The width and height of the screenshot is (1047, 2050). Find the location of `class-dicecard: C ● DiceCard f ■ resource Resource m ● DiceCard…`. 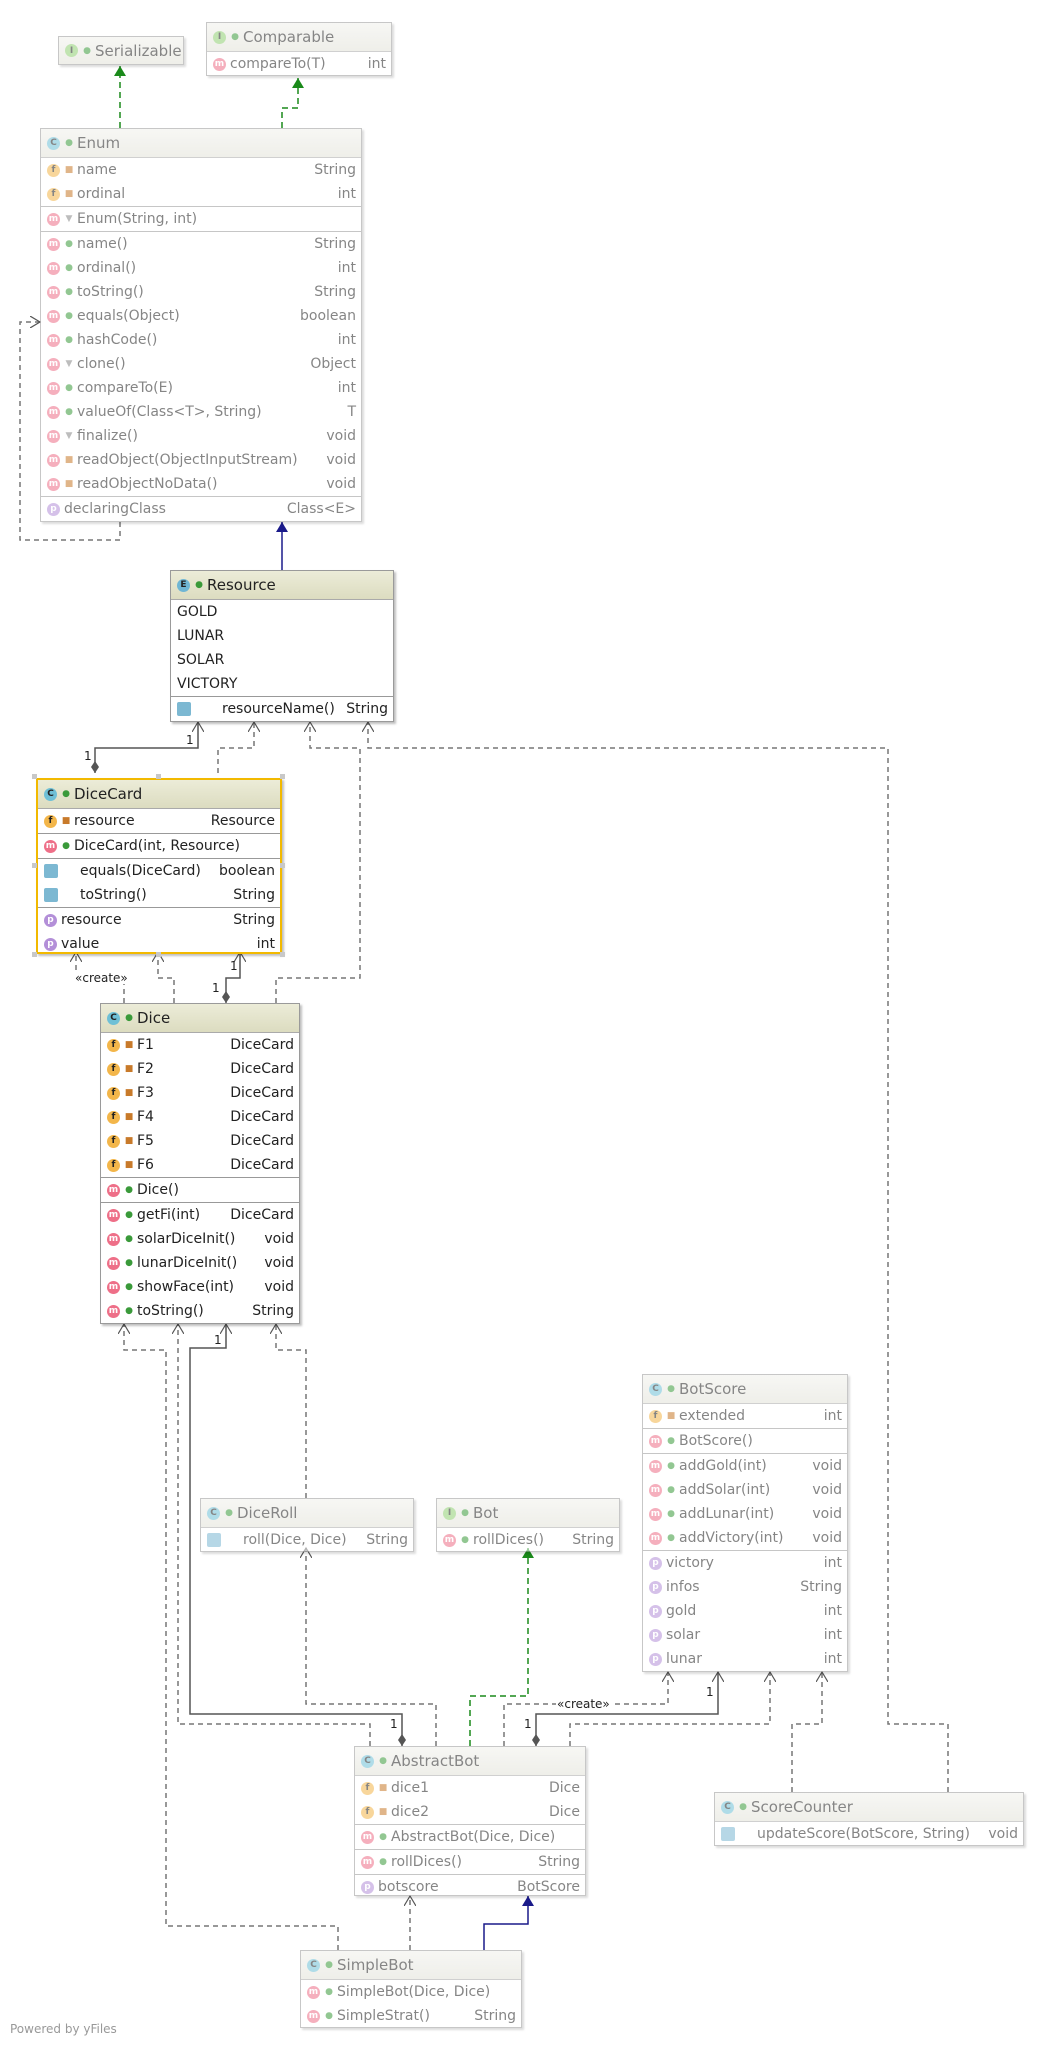

class-dicecard: C ● DiceCard f ■ resource Resource m ● DiceCard… is located at coordinates (159, 866).